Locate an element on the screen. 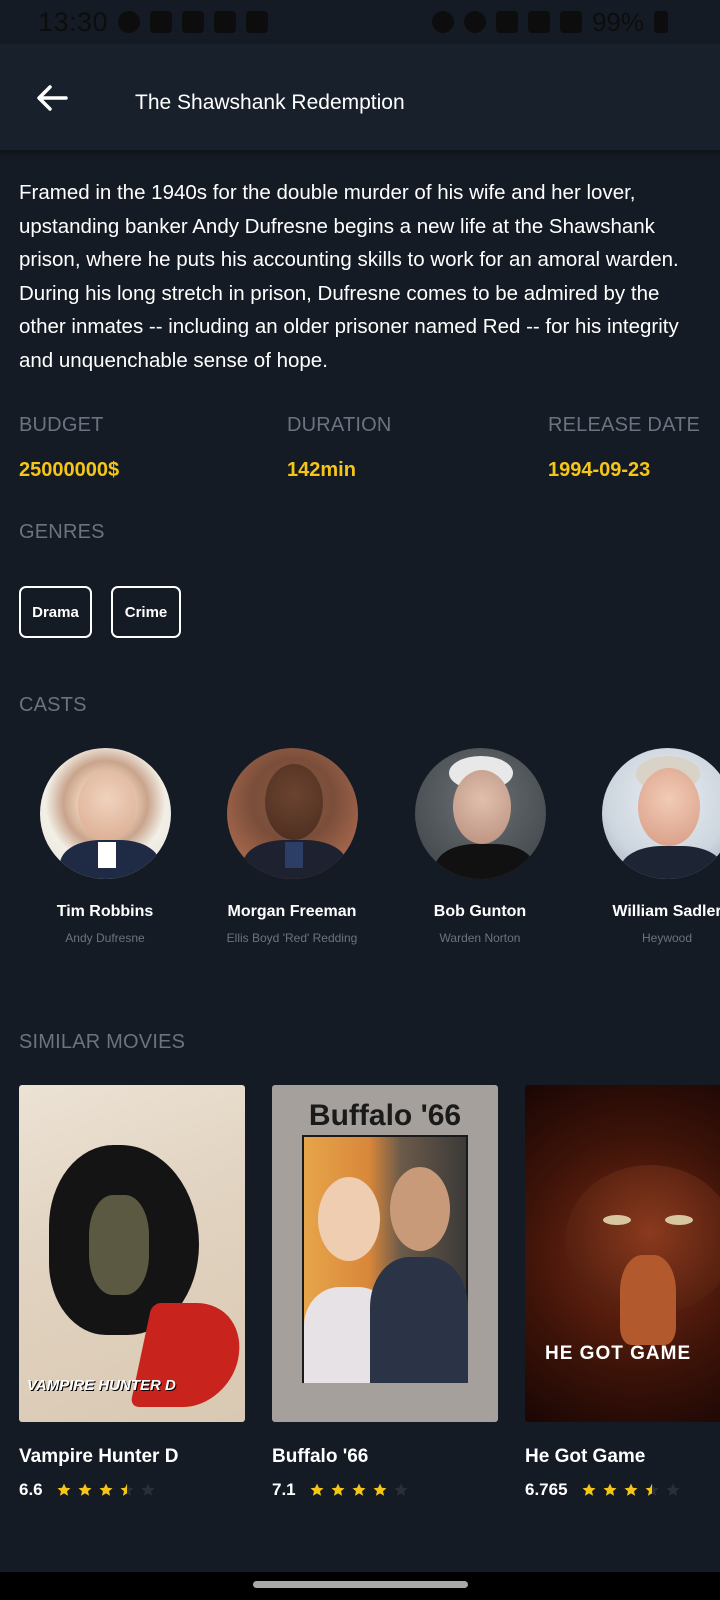 This screenshot has height=1600, width=720. movie-poster: Buffalo '66 is located at coordinates (385, 1253).